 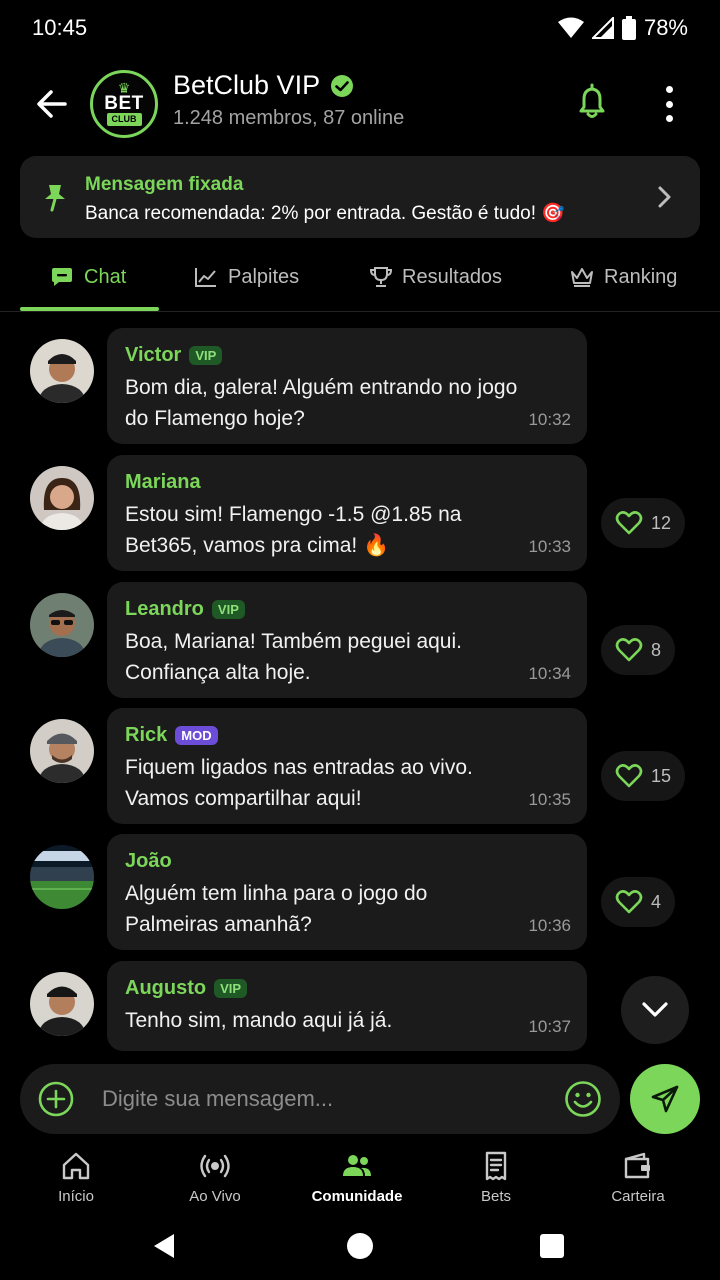 I want to click on message-time: 10:32, so click(x=549, y=419).